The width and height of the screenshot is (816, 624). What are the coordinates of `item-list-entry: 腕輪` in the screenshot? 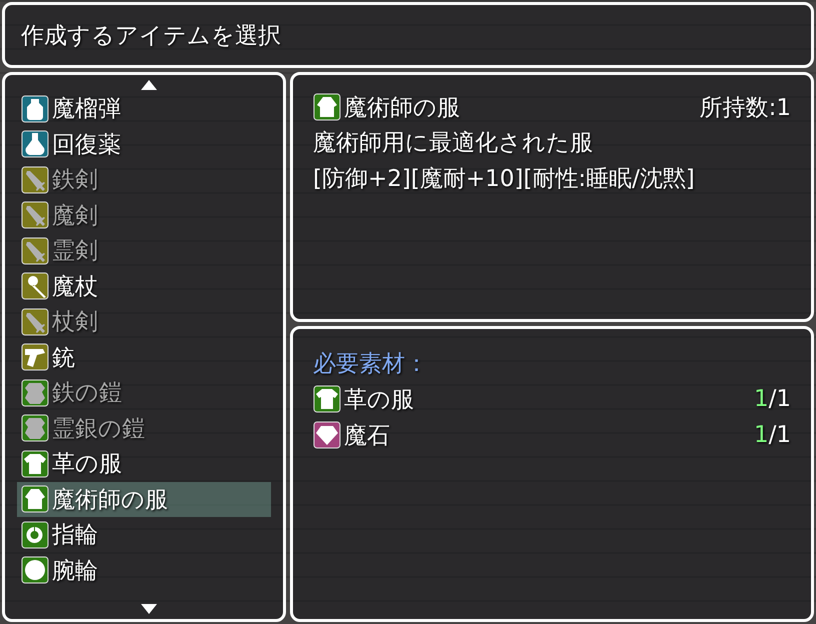 It's located at (146, 570).